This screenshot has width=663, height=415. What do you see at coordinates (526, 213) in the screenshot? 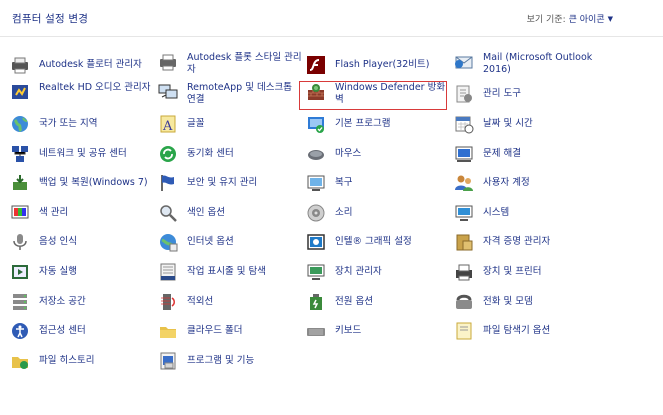
I see `control-panel-item: 시스템` at bounding box center [526, 213].